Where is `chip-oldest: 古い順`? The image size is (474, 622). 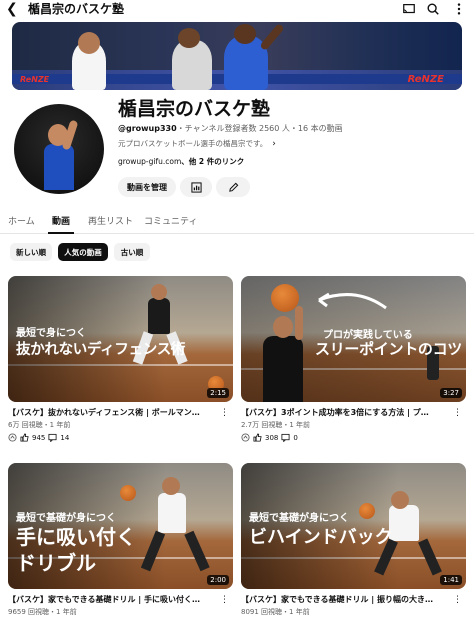
chip-oldest: 古い順 is located at coordinates (132, 252).